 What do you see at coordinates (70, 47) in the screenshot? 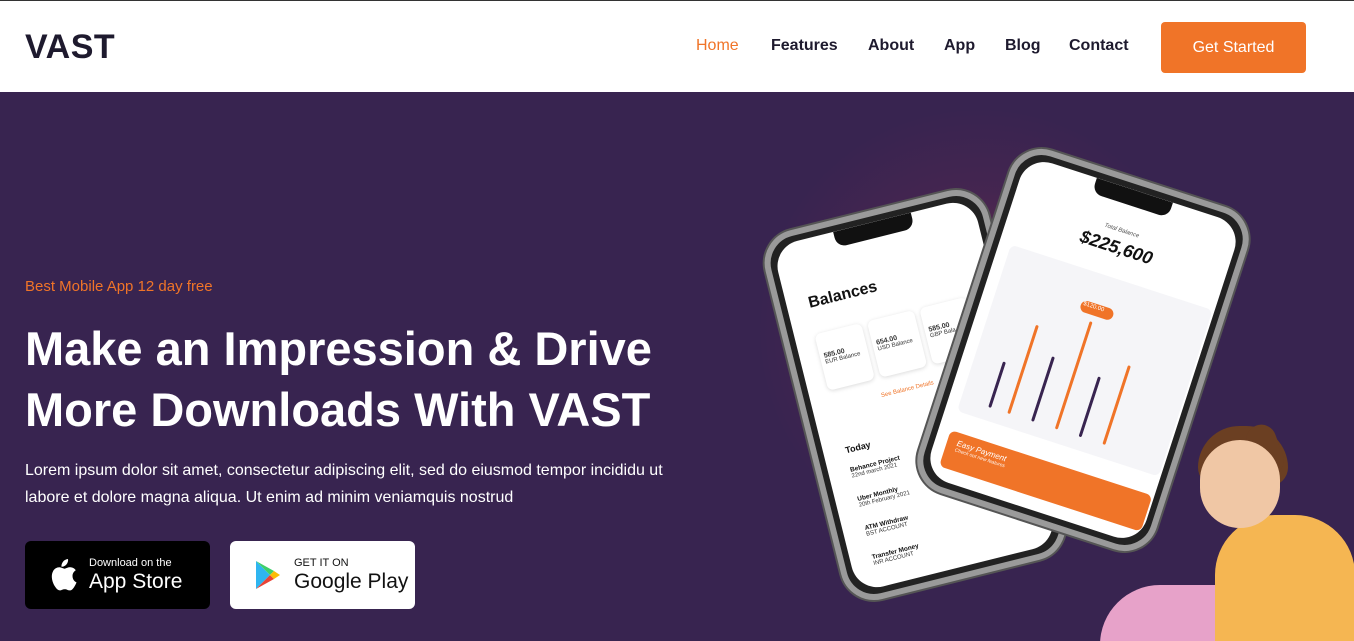
I see `logo: VAST` at bounding box center [70, 47].